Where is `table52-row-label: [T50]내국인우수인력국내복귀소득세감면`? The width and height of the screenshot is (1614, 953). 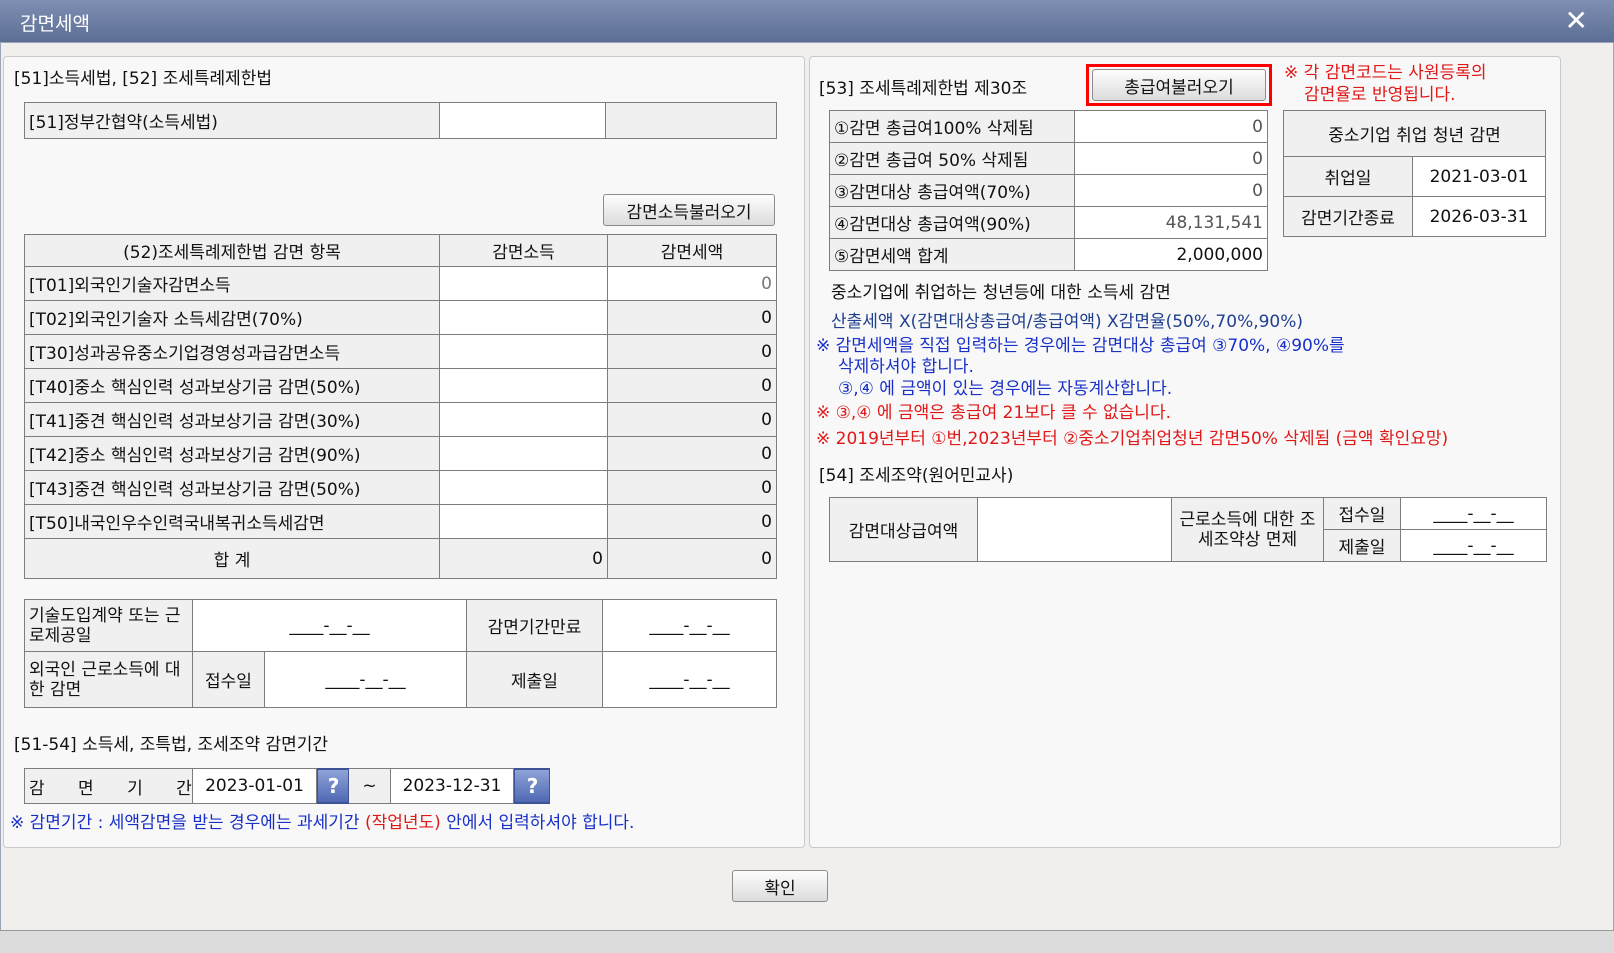 table52-row-label: [T50]내국인우수인력국내복귀소득세감면 is located at coordinates (232, 521).